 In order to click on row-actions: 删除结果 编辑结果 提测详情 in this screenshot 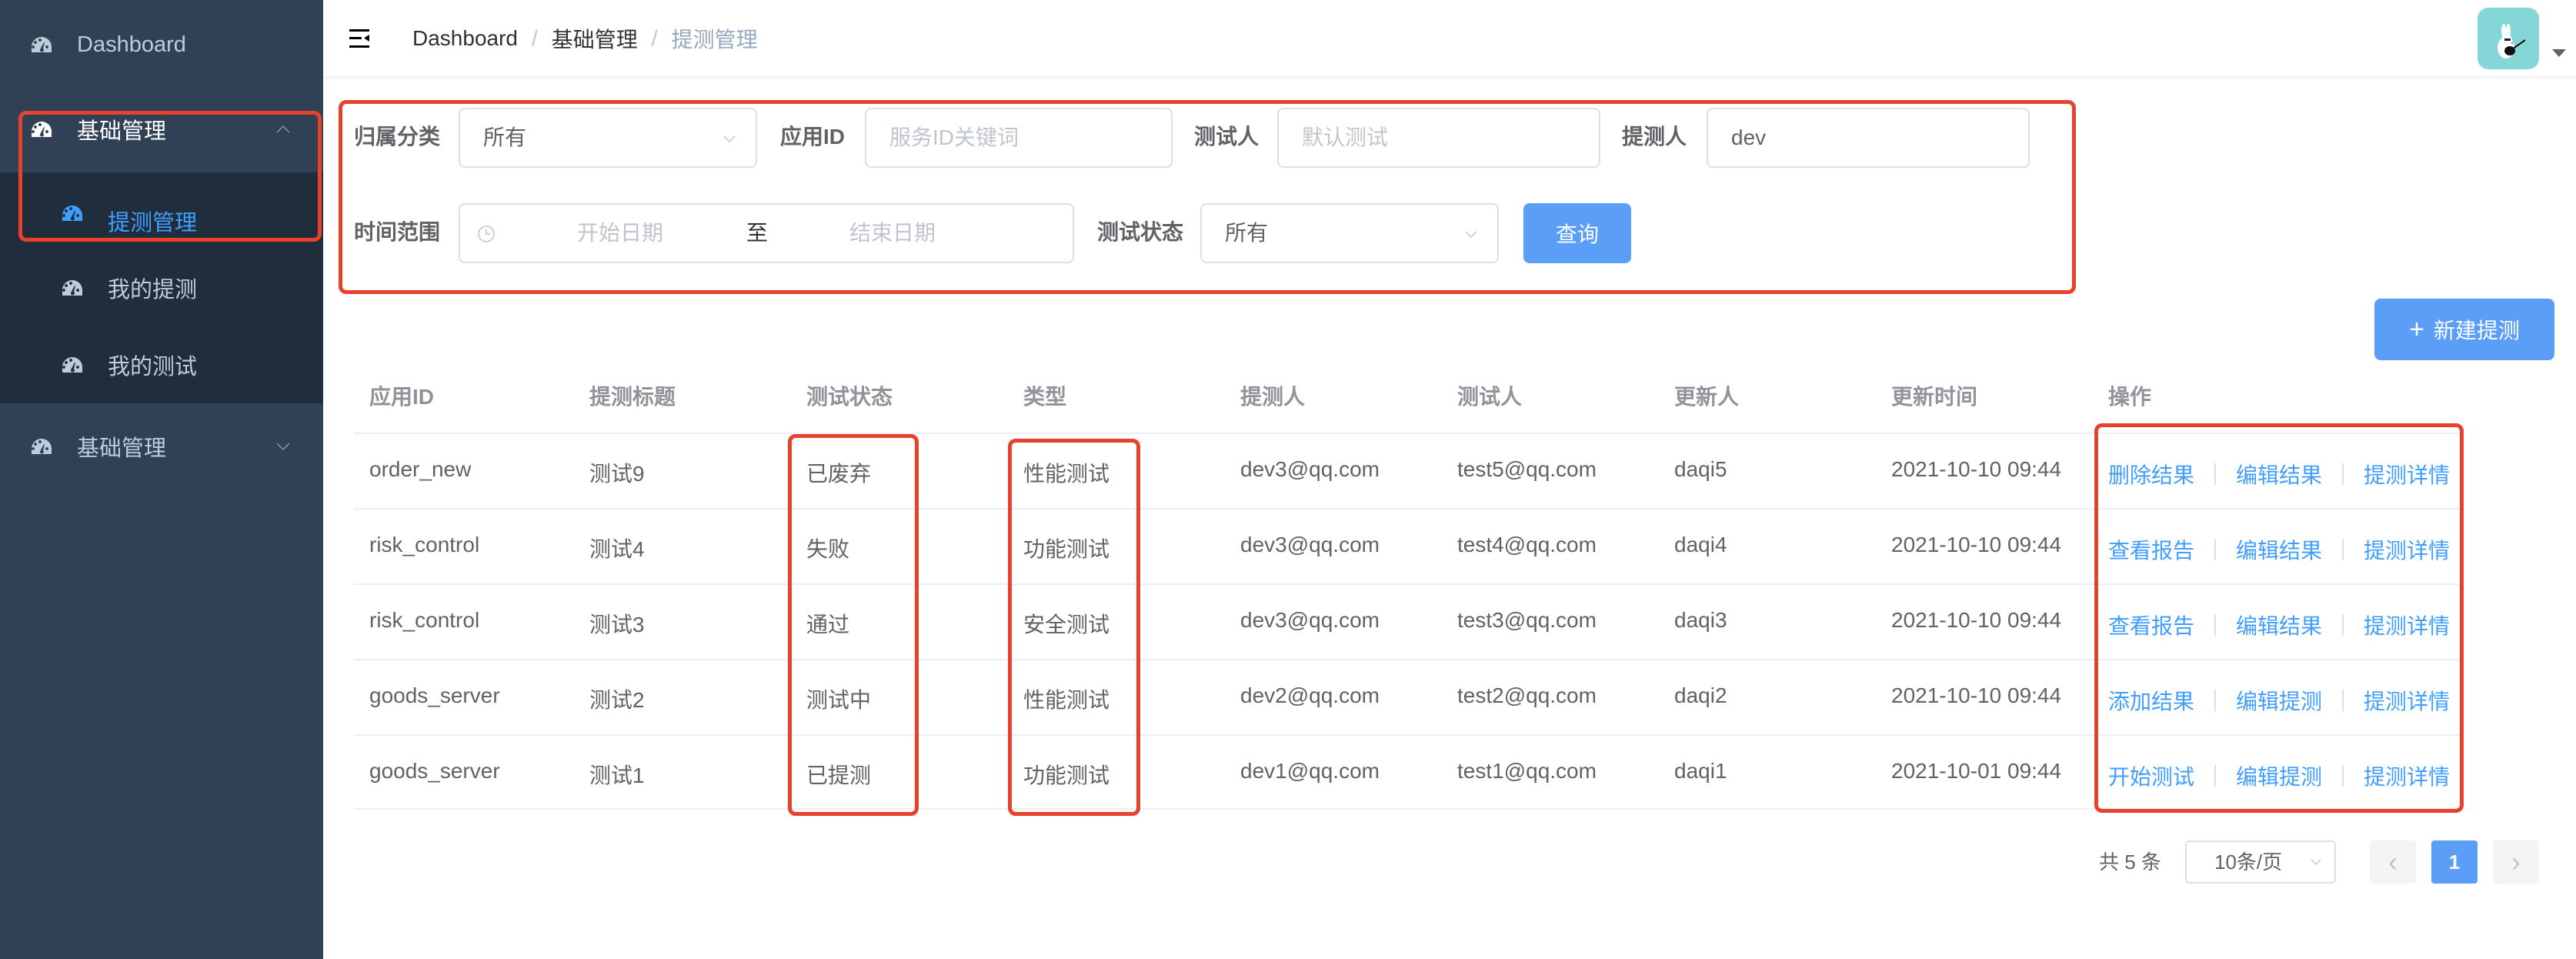, I will do `click(2279, 474)`.